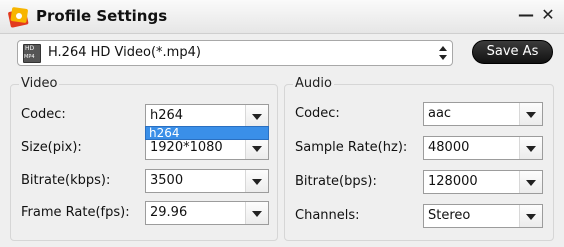  What do you see at coordinates (207, 116) in the screenshot?
I see `video-codec-select: h264` at bounding box center [207, 116].